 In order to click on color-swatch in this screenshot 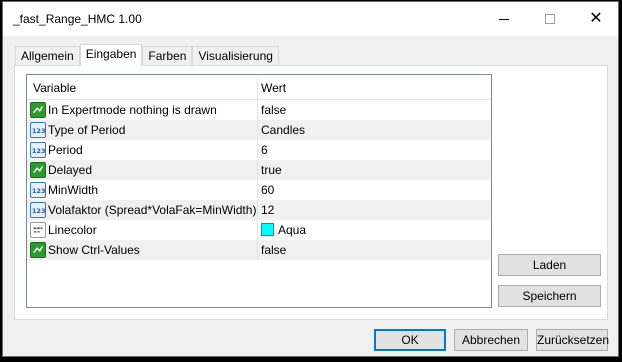, I will do `click(267, 229)`.